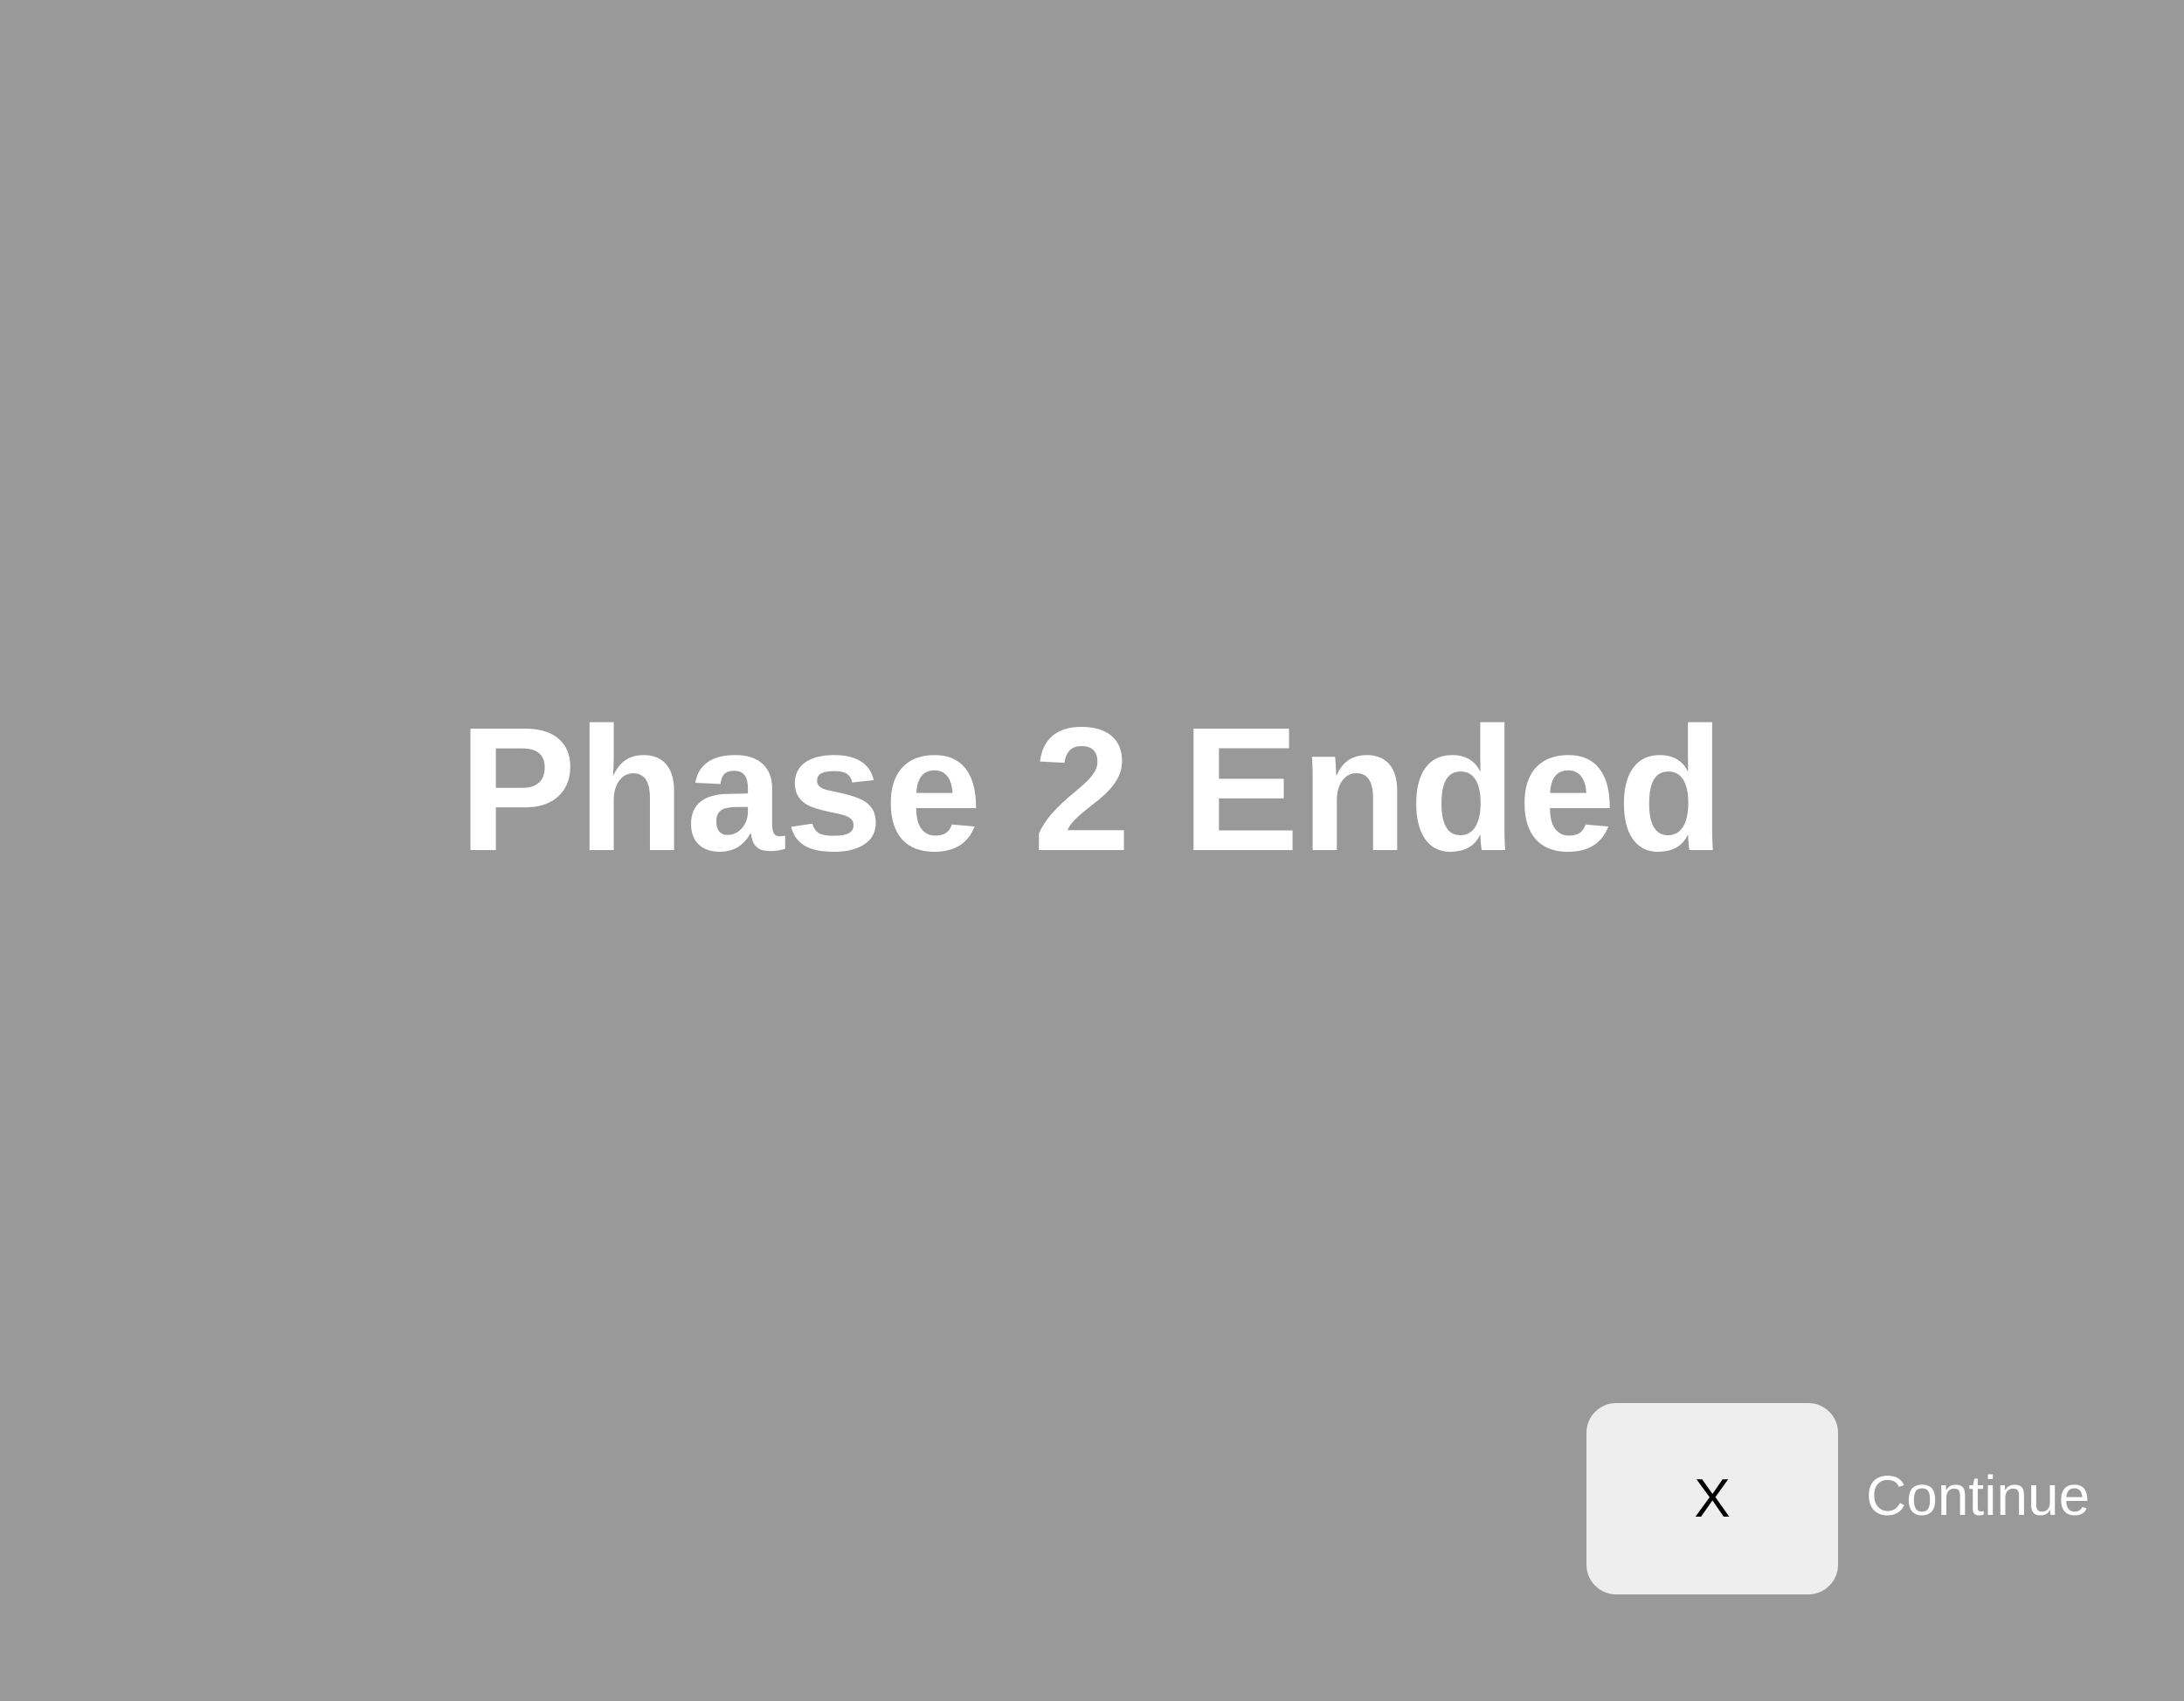  Describe the element at coordinates (1092, 789) in the screenshot. I see `phase-ended-title: Phase 2 Ended` at that location.